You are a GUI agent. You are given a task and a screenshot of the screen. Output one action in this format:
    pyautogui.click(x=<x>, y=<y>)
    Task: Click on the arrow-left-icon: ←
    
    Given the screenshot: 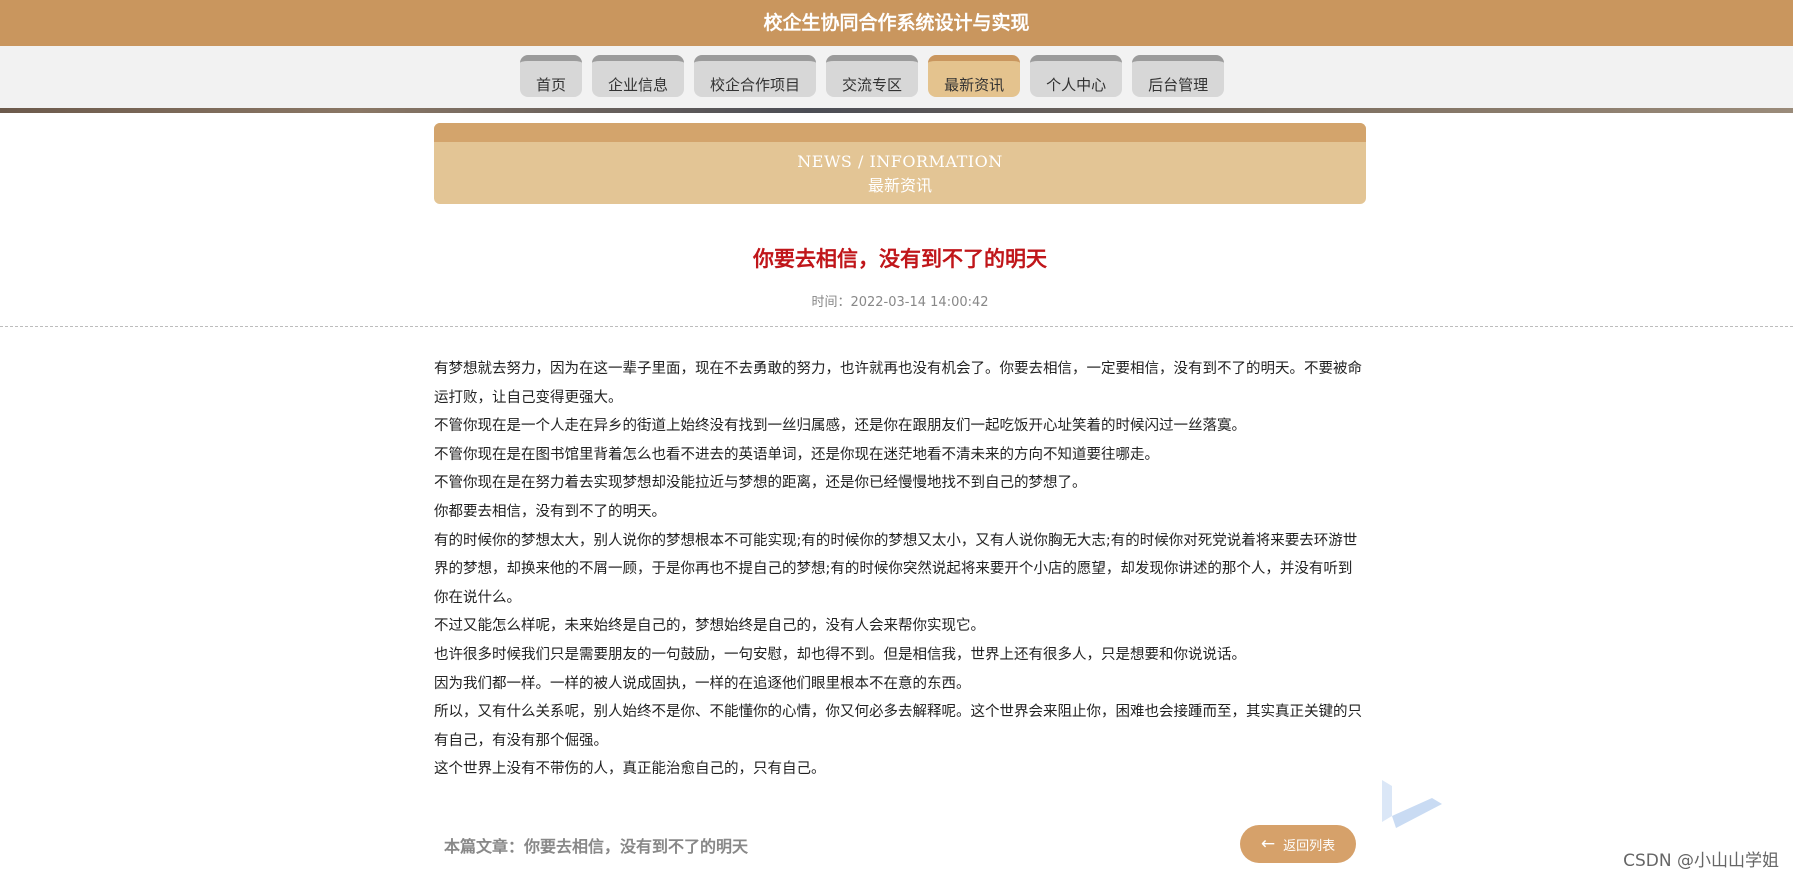 What is the action you would take?
    pyautogui.click(x=1268, y=843)
    